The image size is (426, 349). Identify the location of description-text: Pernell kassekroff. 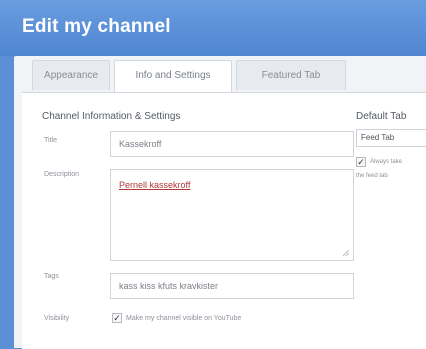
(155, 185).